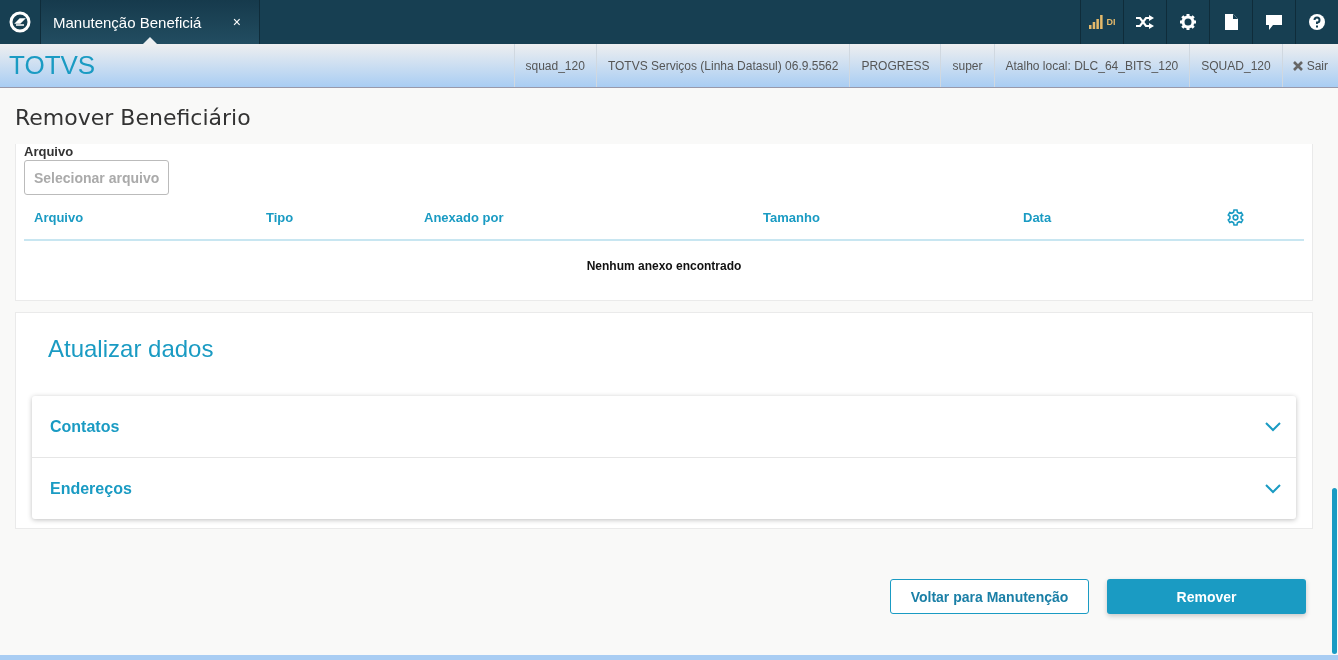  I want to click on remove-button: Remover, so click(1206, 596).